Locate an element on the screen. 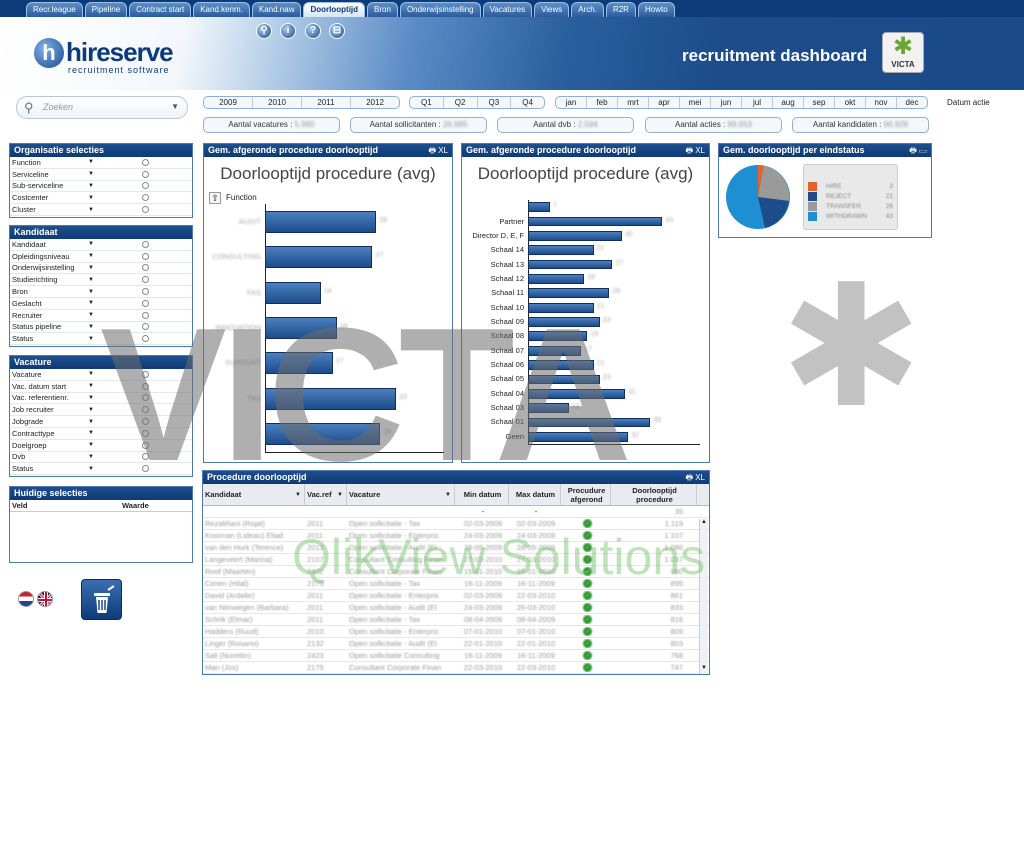 The image size is (1024, 858). listbox-function: Function ▼ is located at coordinates (101, 163).